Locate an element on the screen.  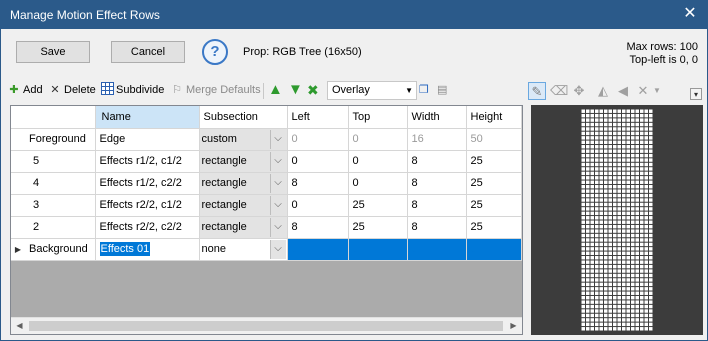
name-cell: Effects r2/2, c2/2 is located at coordinates (147, 227).